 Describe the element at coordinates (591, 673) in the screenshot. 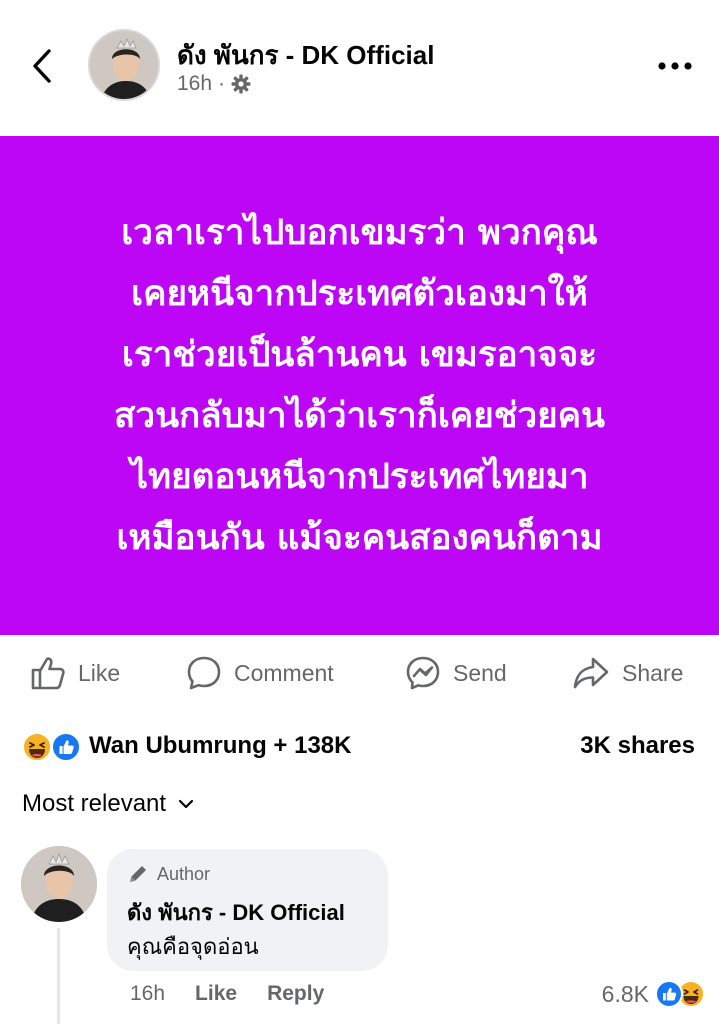

I see `share-arrow-icon` at that location.